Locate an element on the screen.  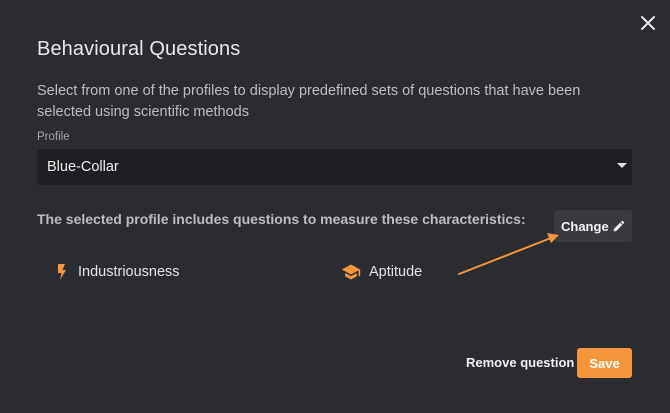
change-button-label: Change is located at coordinates (585, 226).